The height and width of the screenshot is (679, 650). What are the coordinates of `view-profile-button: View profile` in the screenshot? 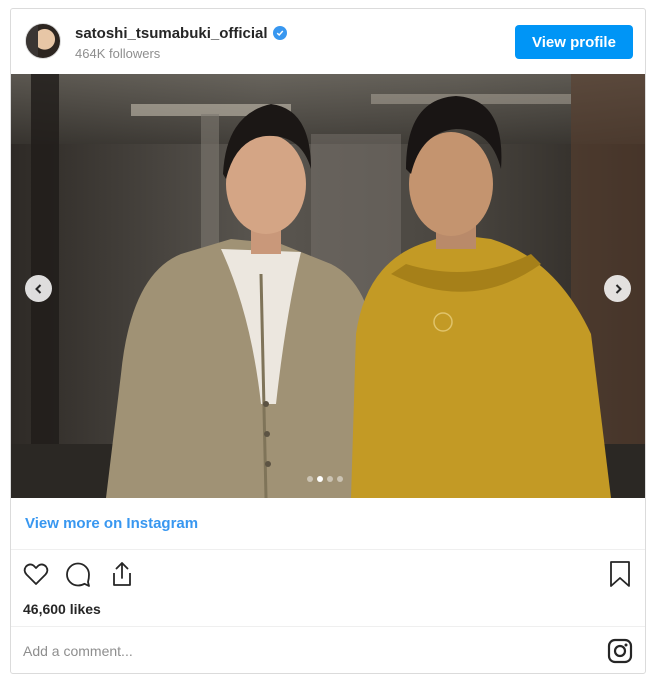 It's located at (574, 42).